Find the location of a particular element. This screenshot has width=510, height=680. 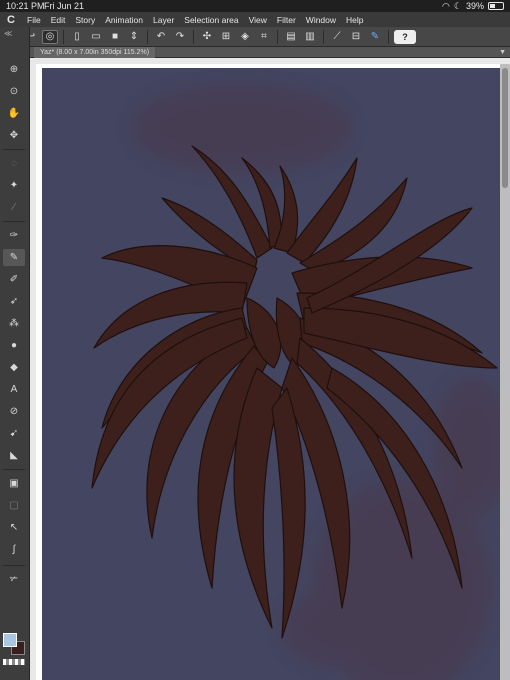

redo-icon: ↷ is located at coordinates (180, 37).